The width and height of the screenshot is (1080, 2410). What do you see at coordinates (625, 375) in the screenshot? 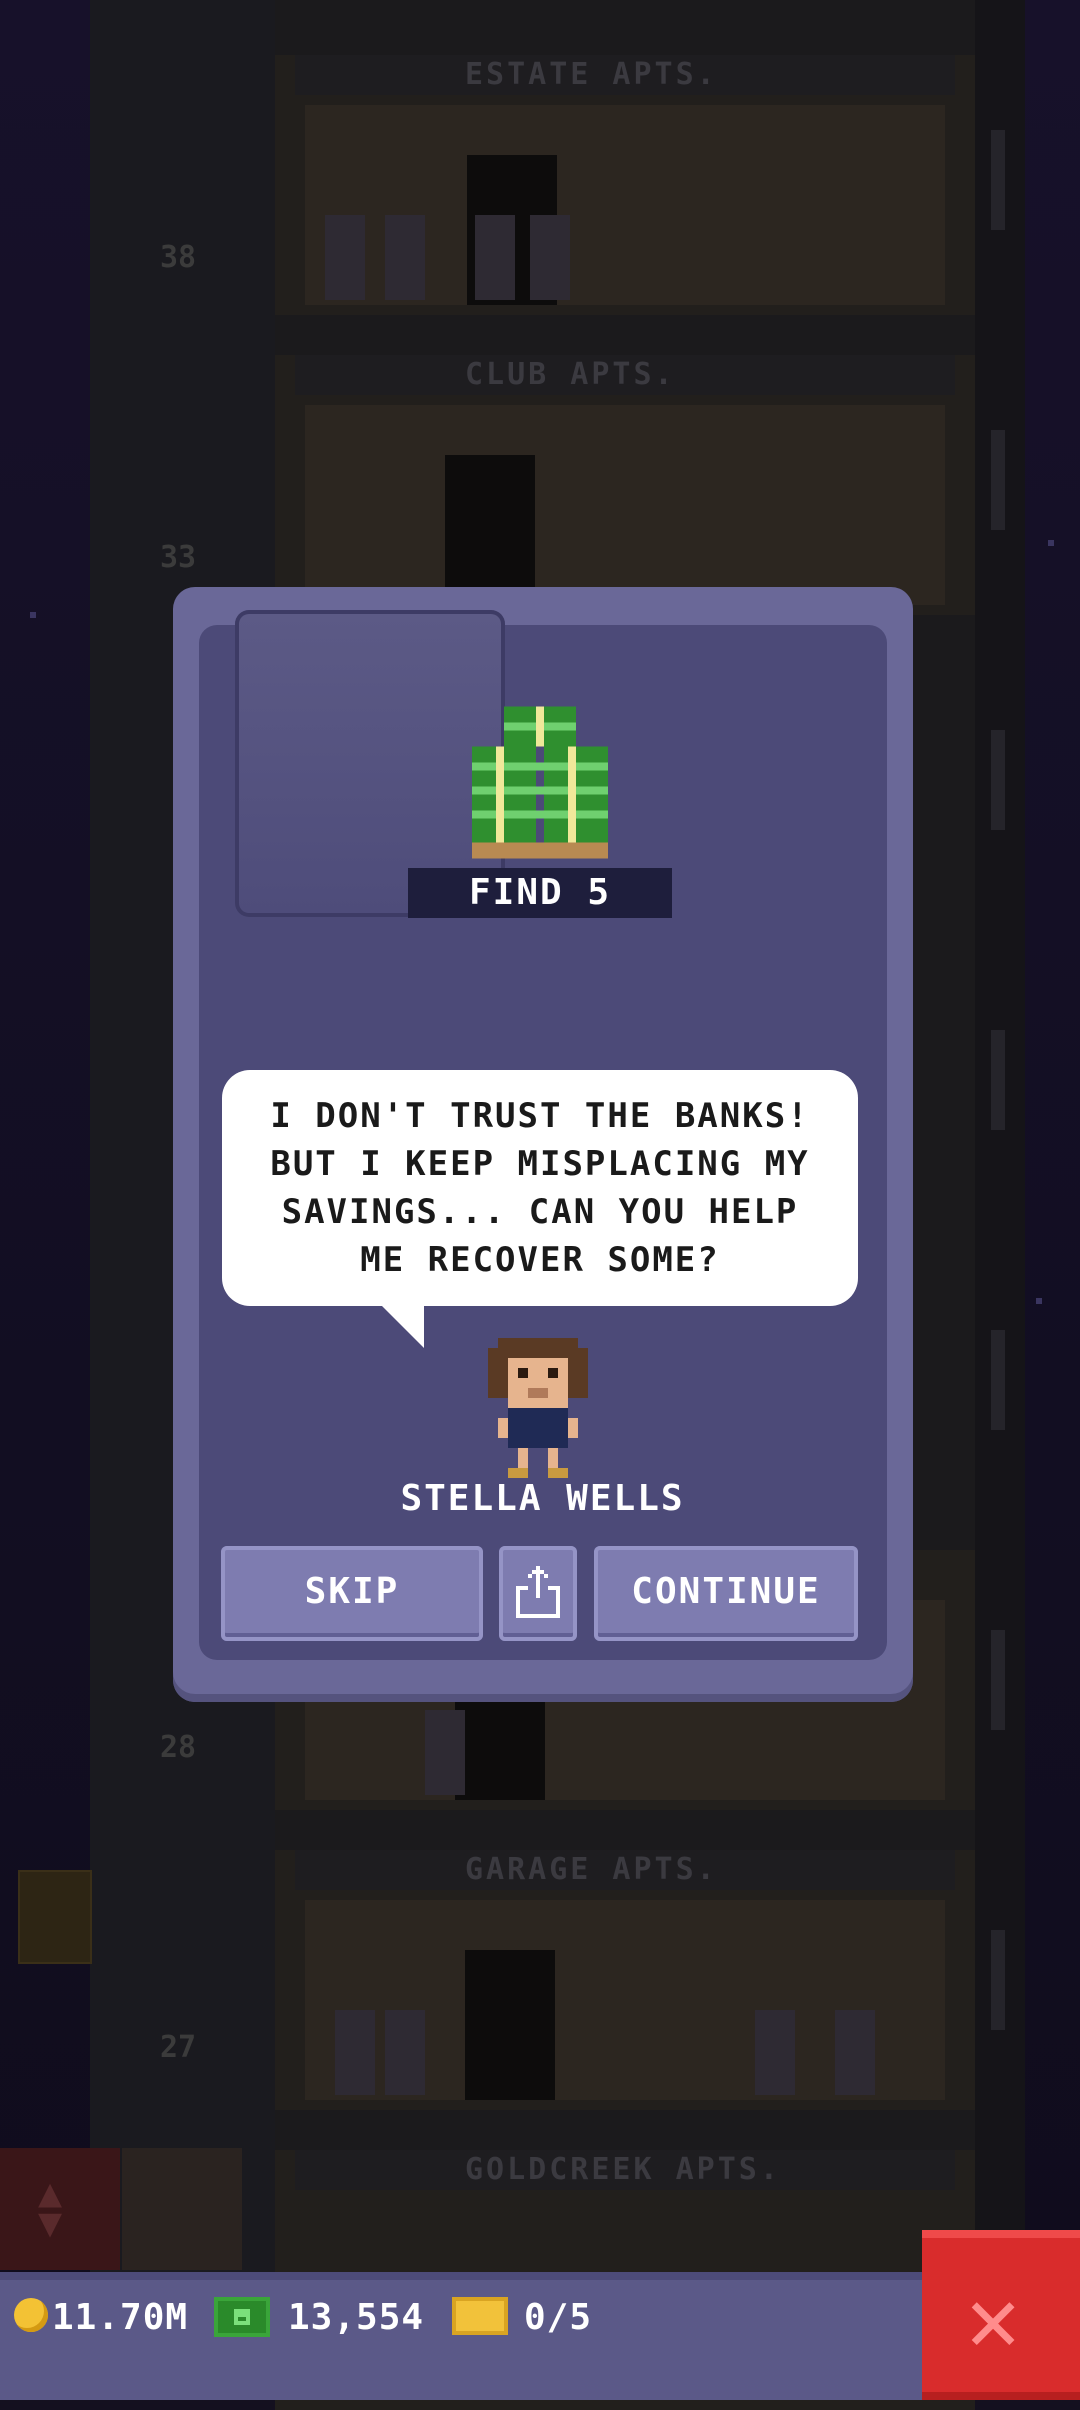
I see `floor-label: CLUB APTS.` at bounding box center [625, 375].